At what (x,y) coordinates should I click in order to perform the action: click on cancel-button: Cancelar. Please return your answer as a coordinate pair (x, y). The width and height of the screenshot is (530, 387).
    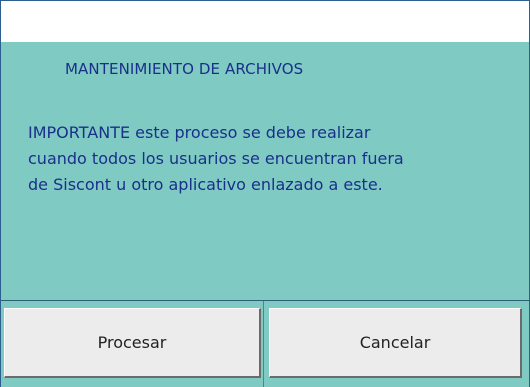
    Looking at the image, I should click on (395, 343).